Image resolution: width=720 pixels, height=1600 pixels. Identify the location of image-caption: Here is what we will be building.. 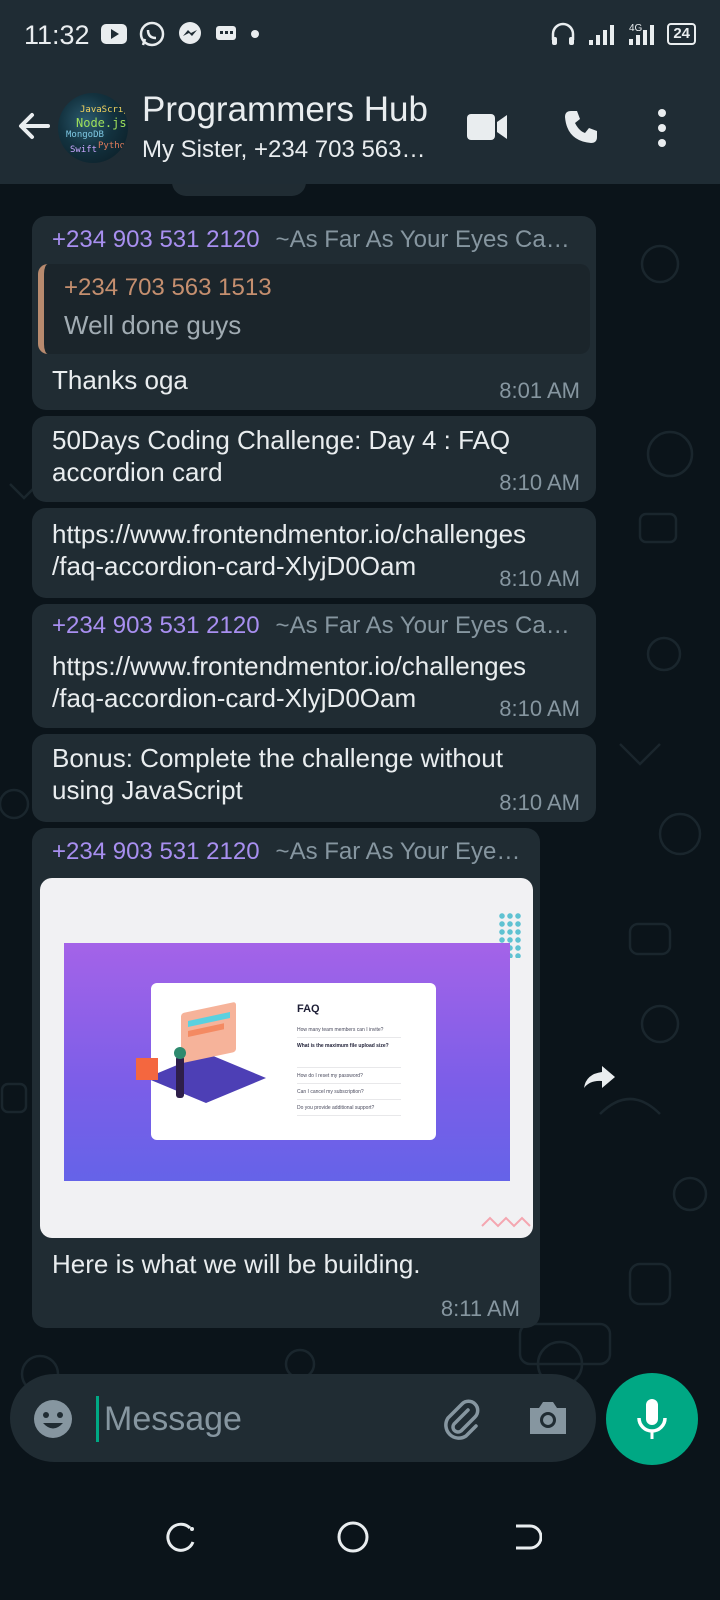
(236, 1264).